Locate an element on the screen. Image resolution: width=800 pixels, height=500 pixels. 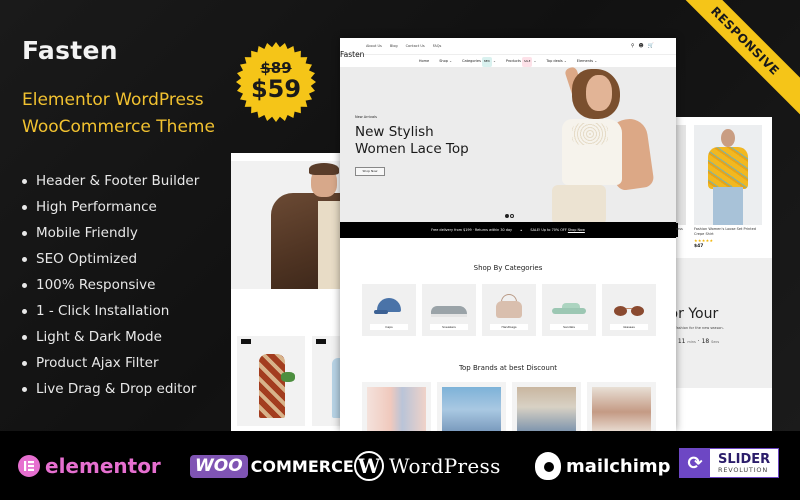
nav-elements: Elements ⌄ is located at coordinates (587, 61).